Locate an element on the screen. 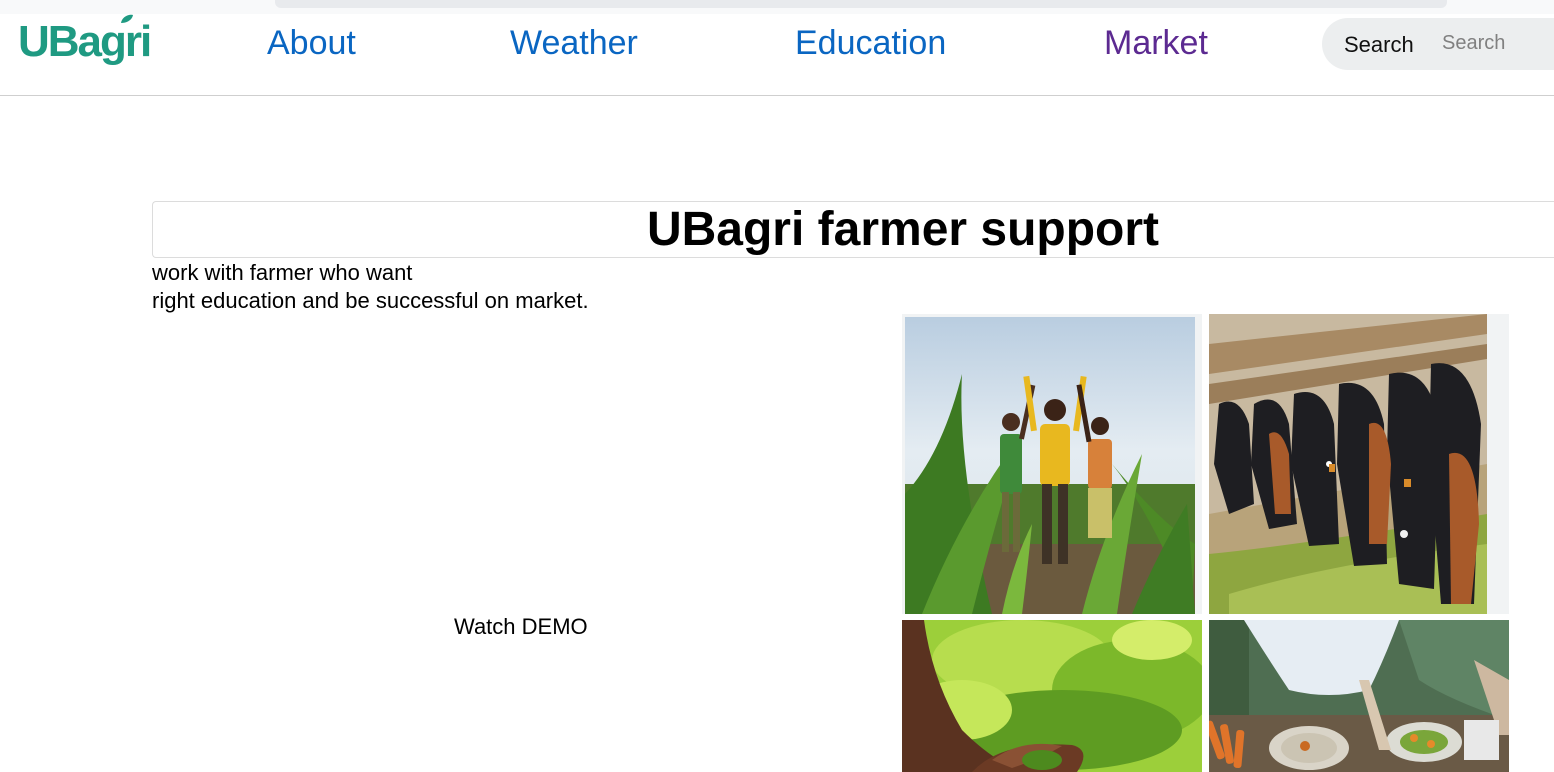 Image resolution: width=1554 pixels, height=772 pixels. hero-title: UBagri farmer support is located at coordinates (903, 229).